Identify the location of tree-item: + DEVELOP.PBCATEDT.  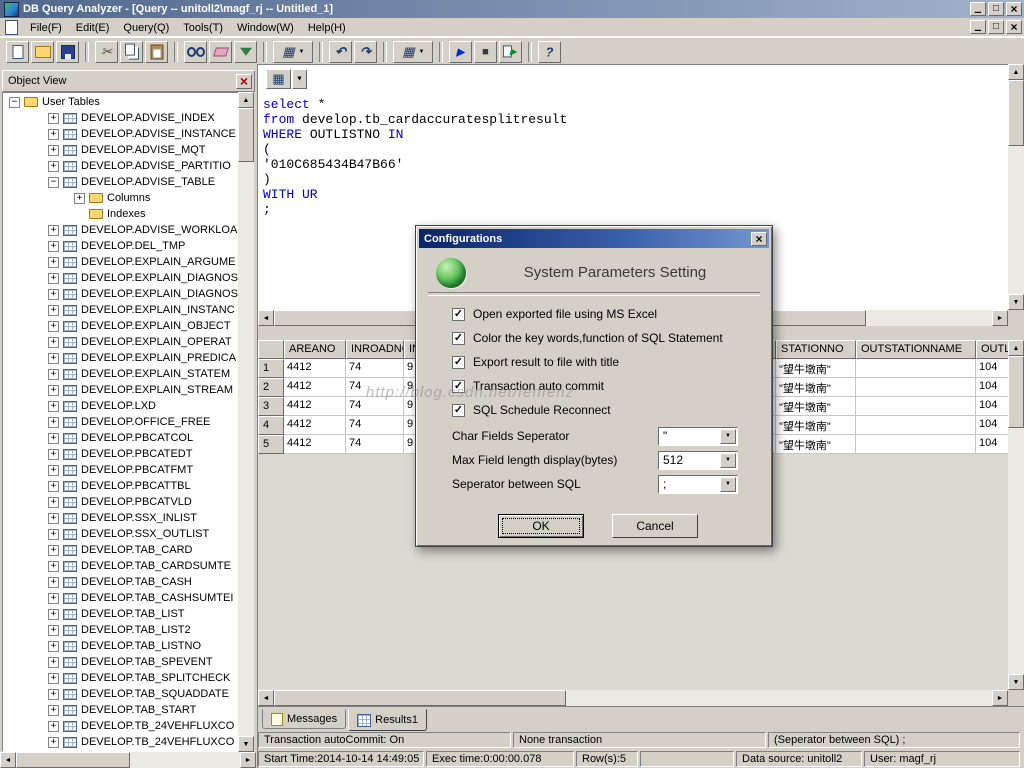
(121, 454).